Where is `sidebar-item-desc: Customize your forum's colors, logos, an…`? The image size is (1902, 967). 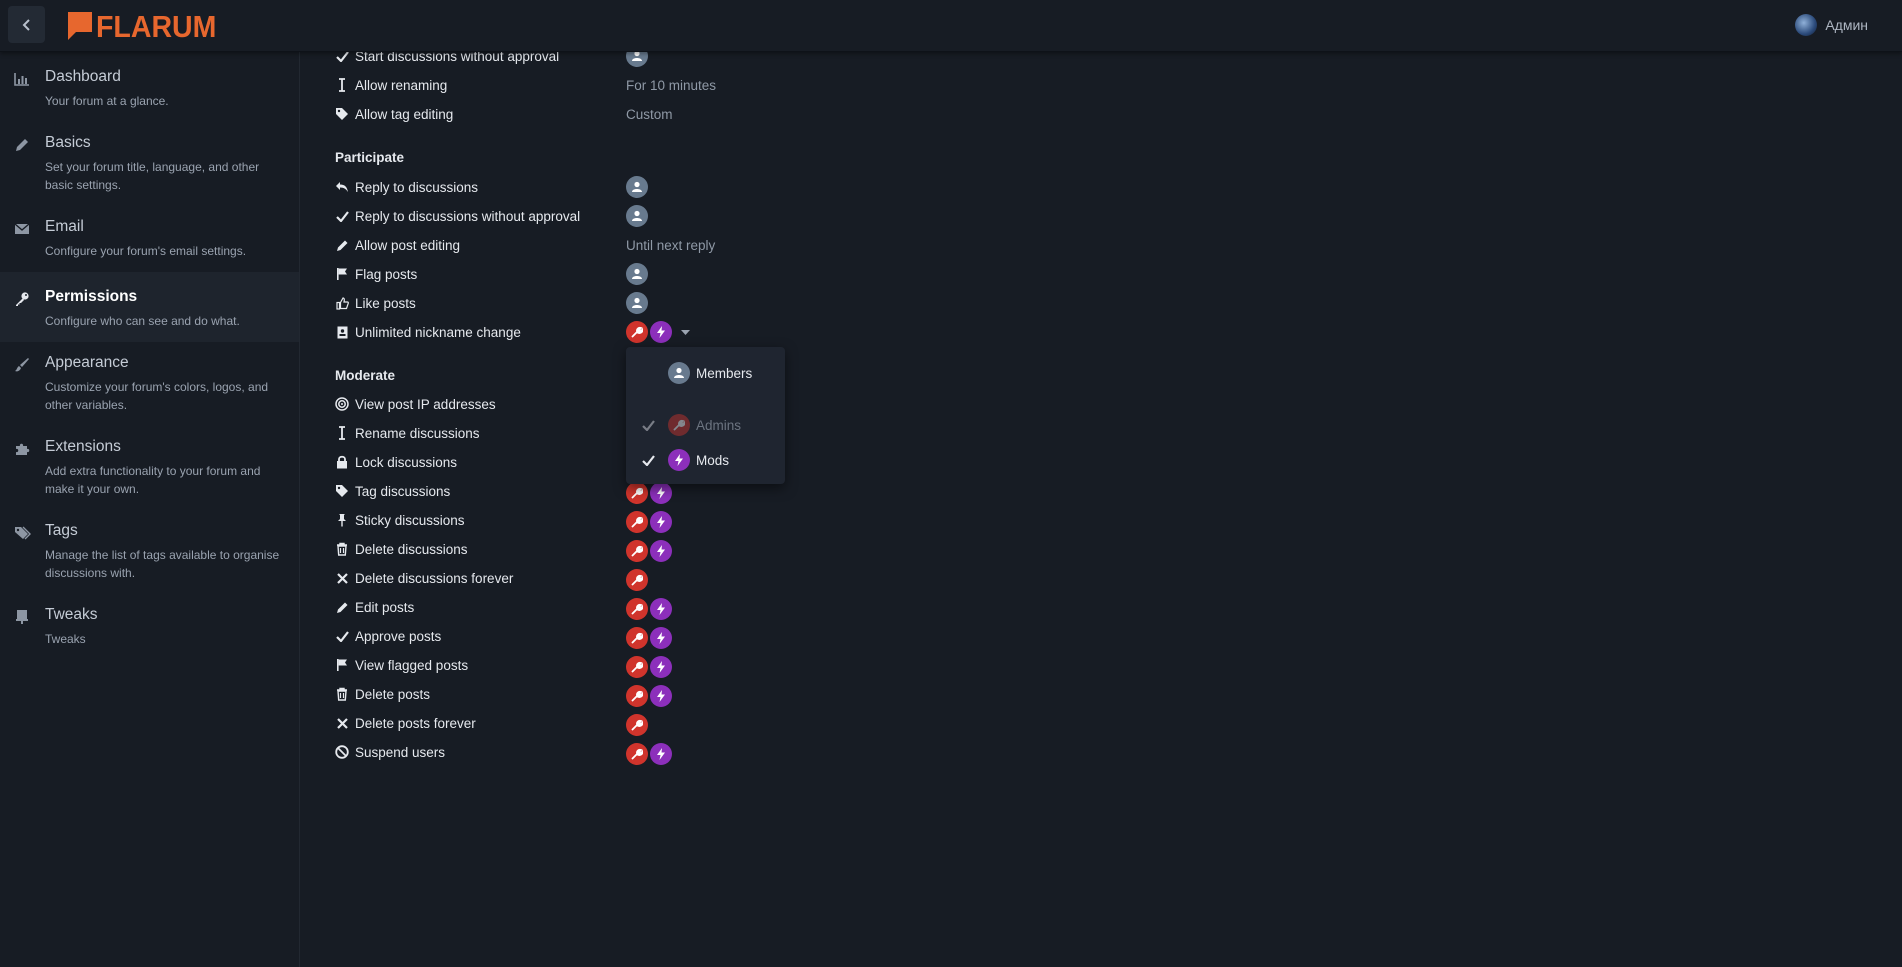
sidebar-item-desc: Customize your forum's colors, logos, an… is located at coordinates (157, 396).